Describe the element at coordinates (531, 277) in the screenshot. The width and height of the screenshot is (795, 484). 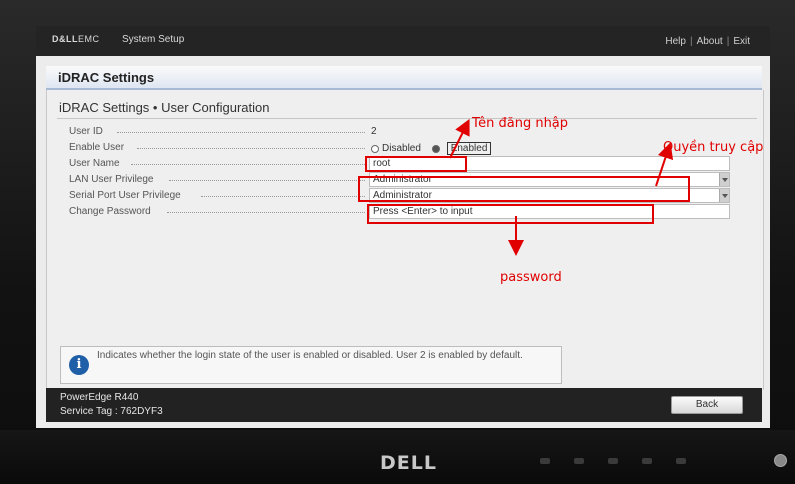
I see `annotation-password-label: password` at that location.